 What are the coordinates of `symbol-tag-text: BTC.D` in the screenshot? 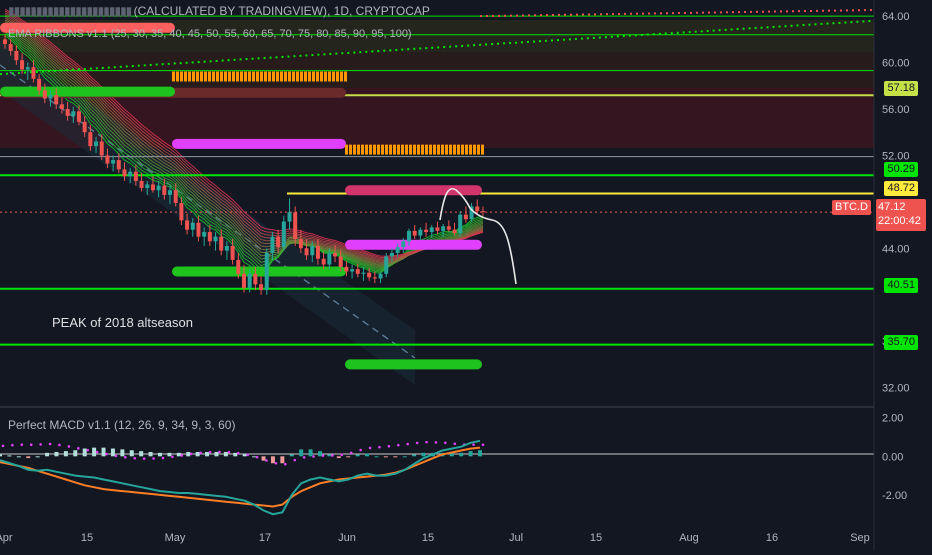 It's located at (851, 207).